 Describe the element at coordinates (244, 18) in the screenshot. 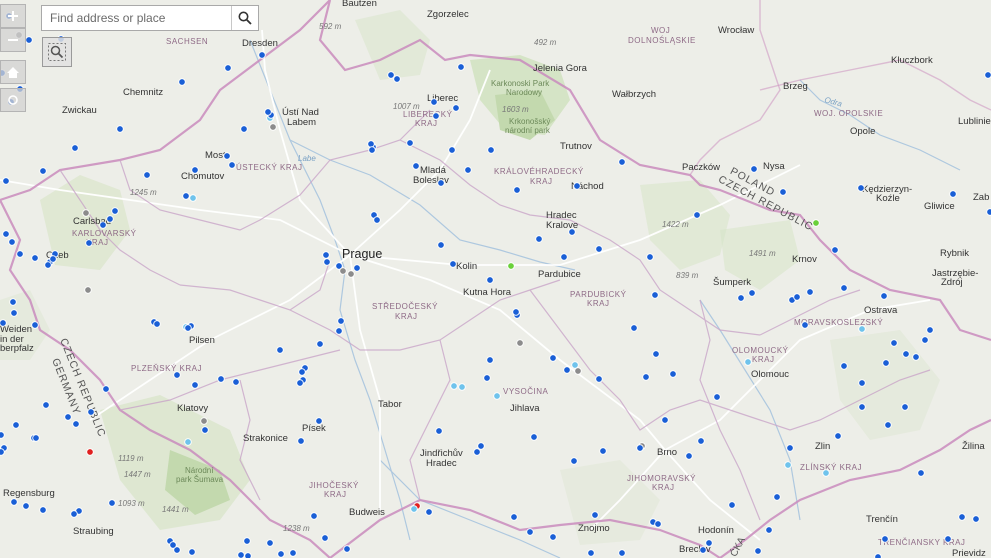

I see `search-button` at that location.